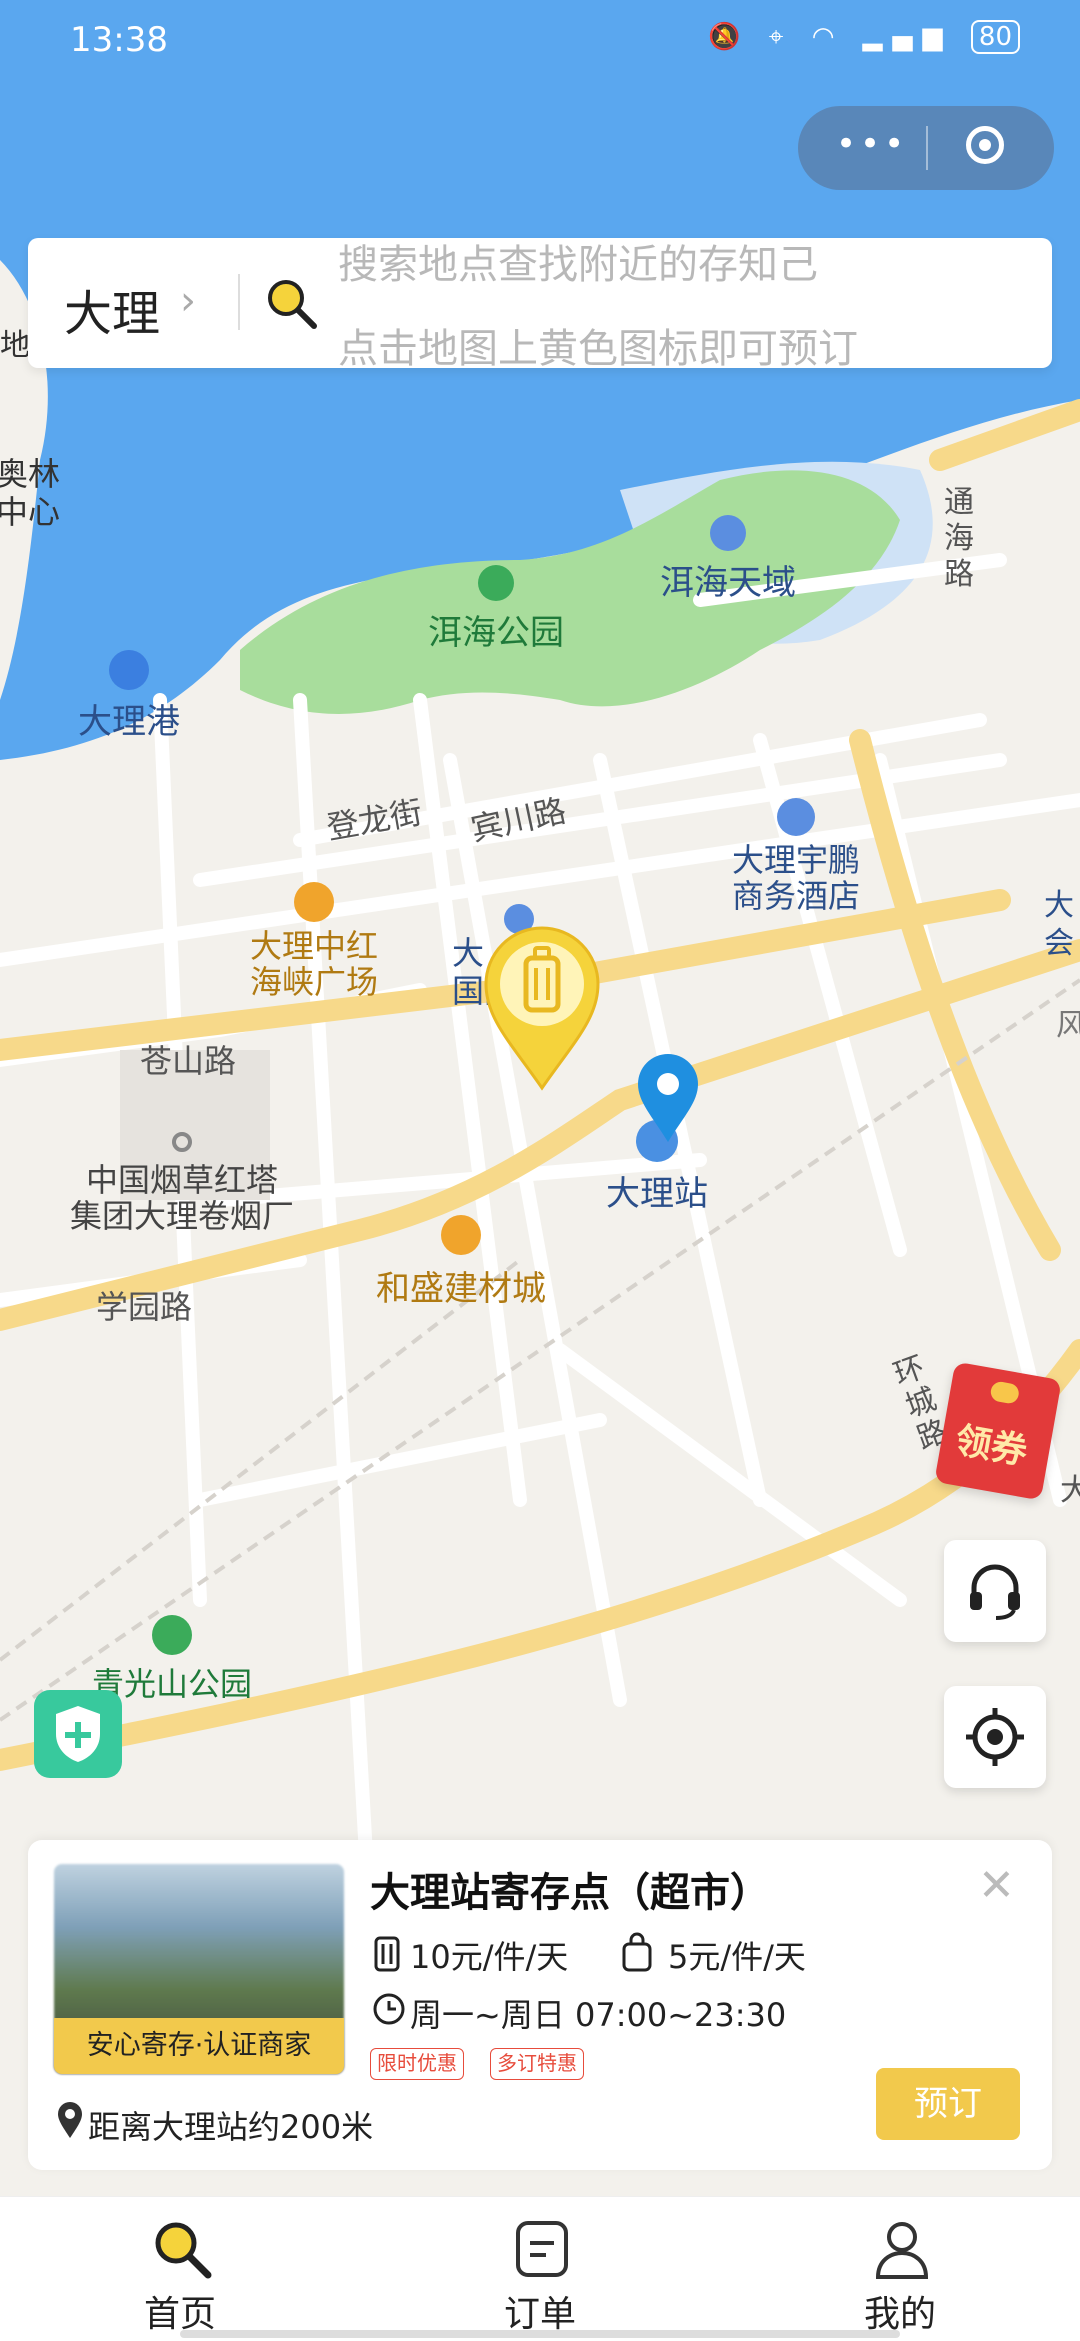  Describe the element at coordinates (389, 2009) in the screenshot. I see `clock-icon` at that location.